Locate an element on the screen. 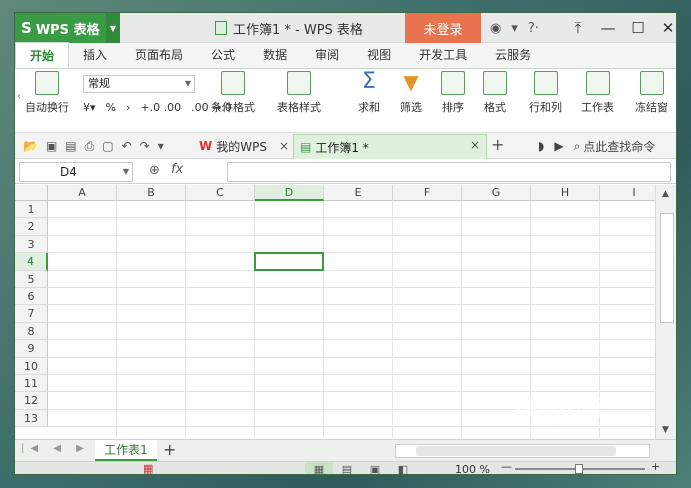 This screenshot has width=691, height=488. vertical-scrollbar: ▲ ▼ is located at coordinates (665, 312).